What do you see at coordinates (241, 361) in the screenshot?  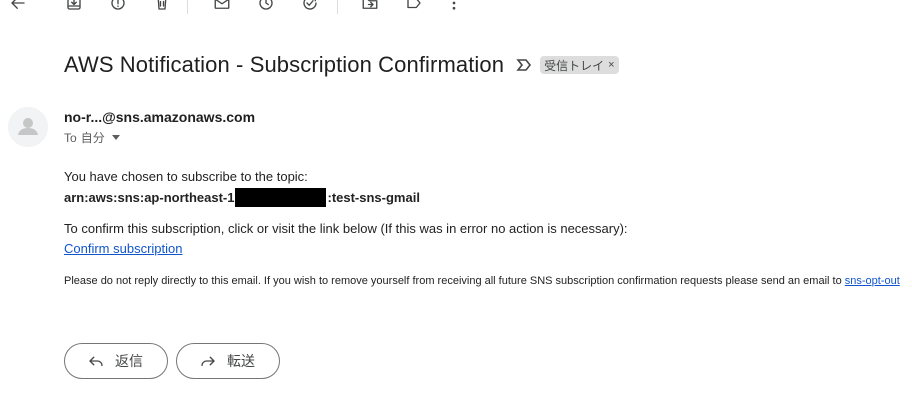 I see `forward-label: 転送` at bounding box center [241, 361].